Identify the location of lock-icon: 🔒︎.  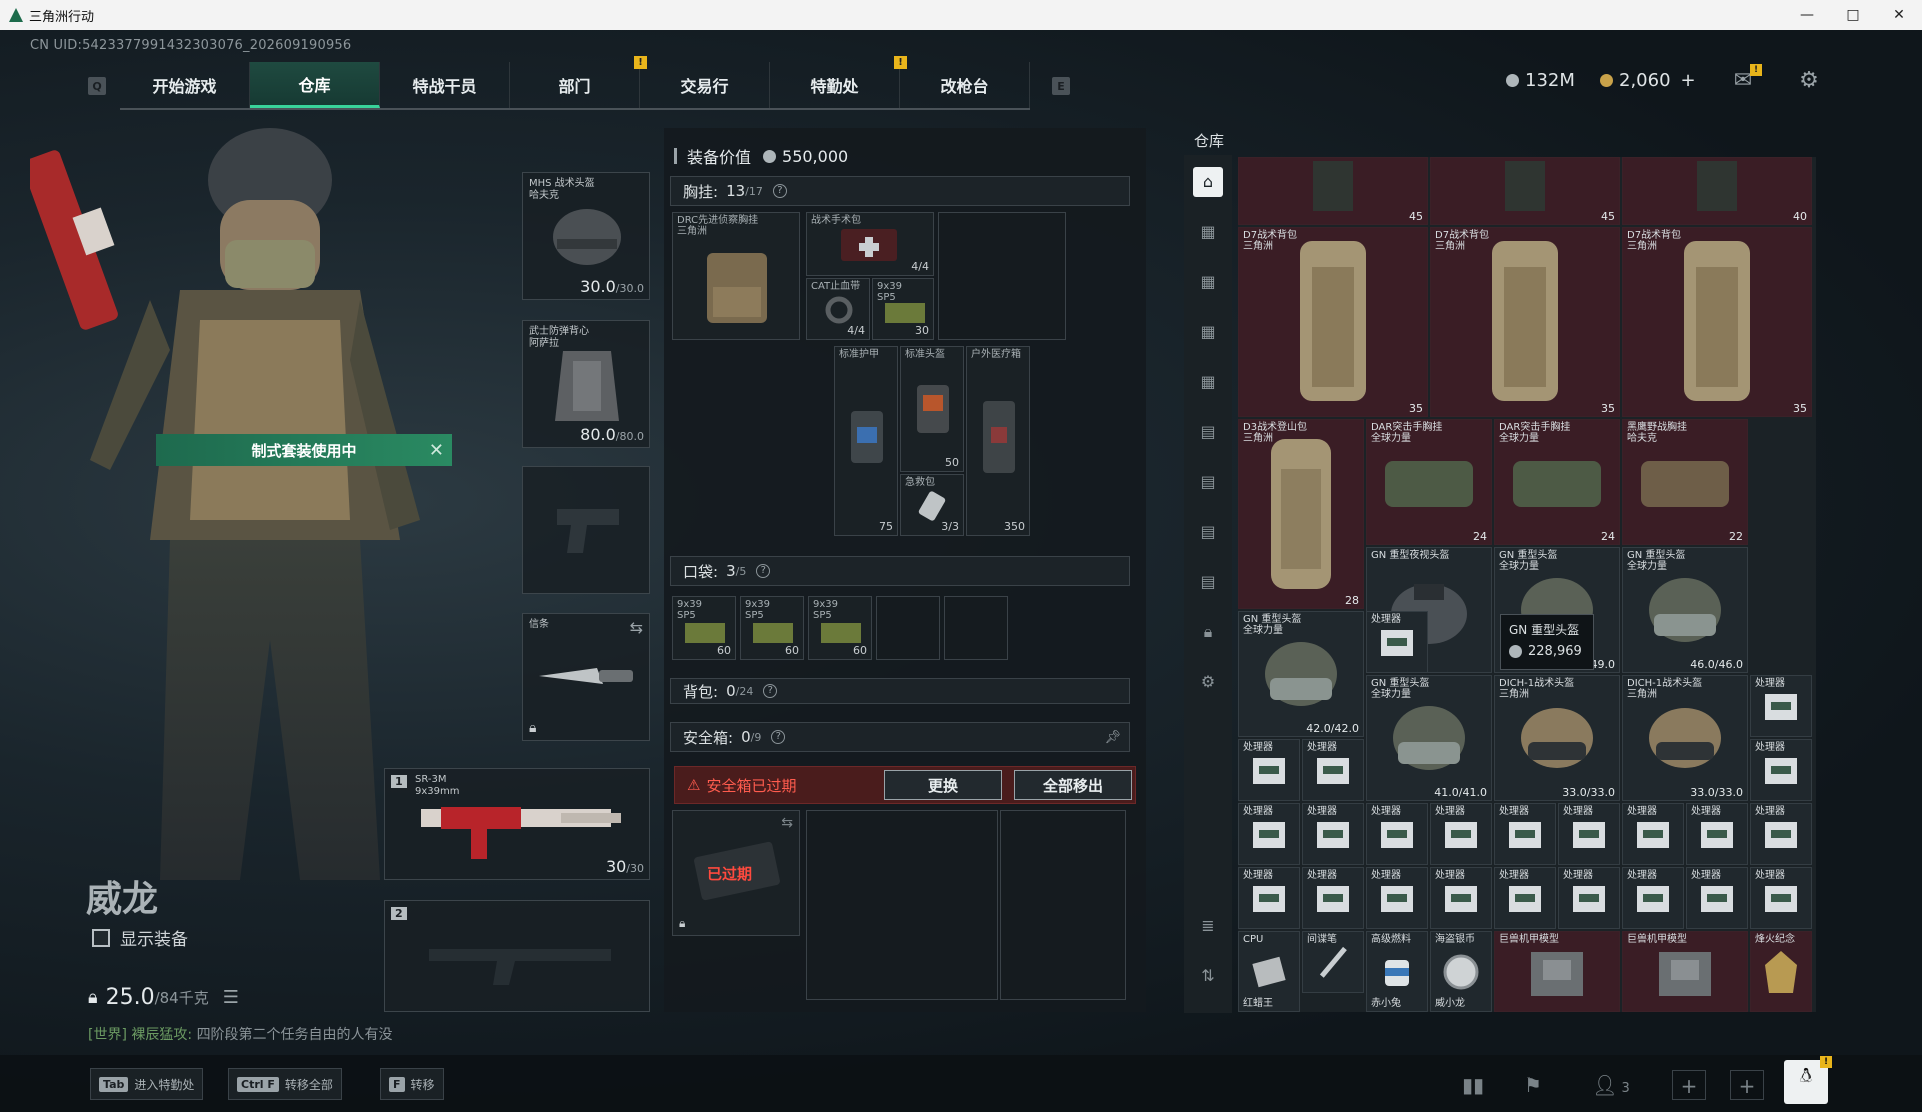
(1208, 632).